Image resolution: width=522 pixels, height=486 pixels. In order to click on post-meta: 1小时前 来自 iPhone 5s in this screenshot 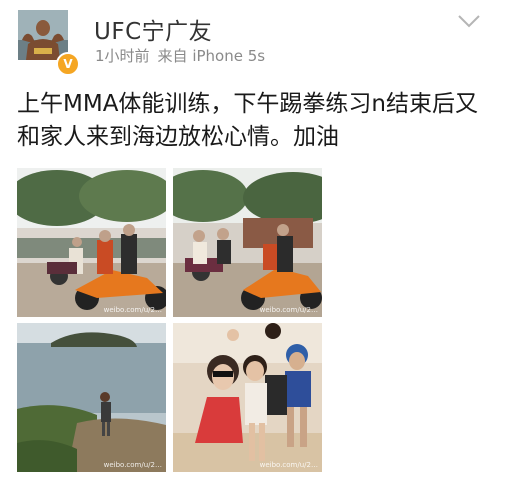, I will do `click(180, 55)`.